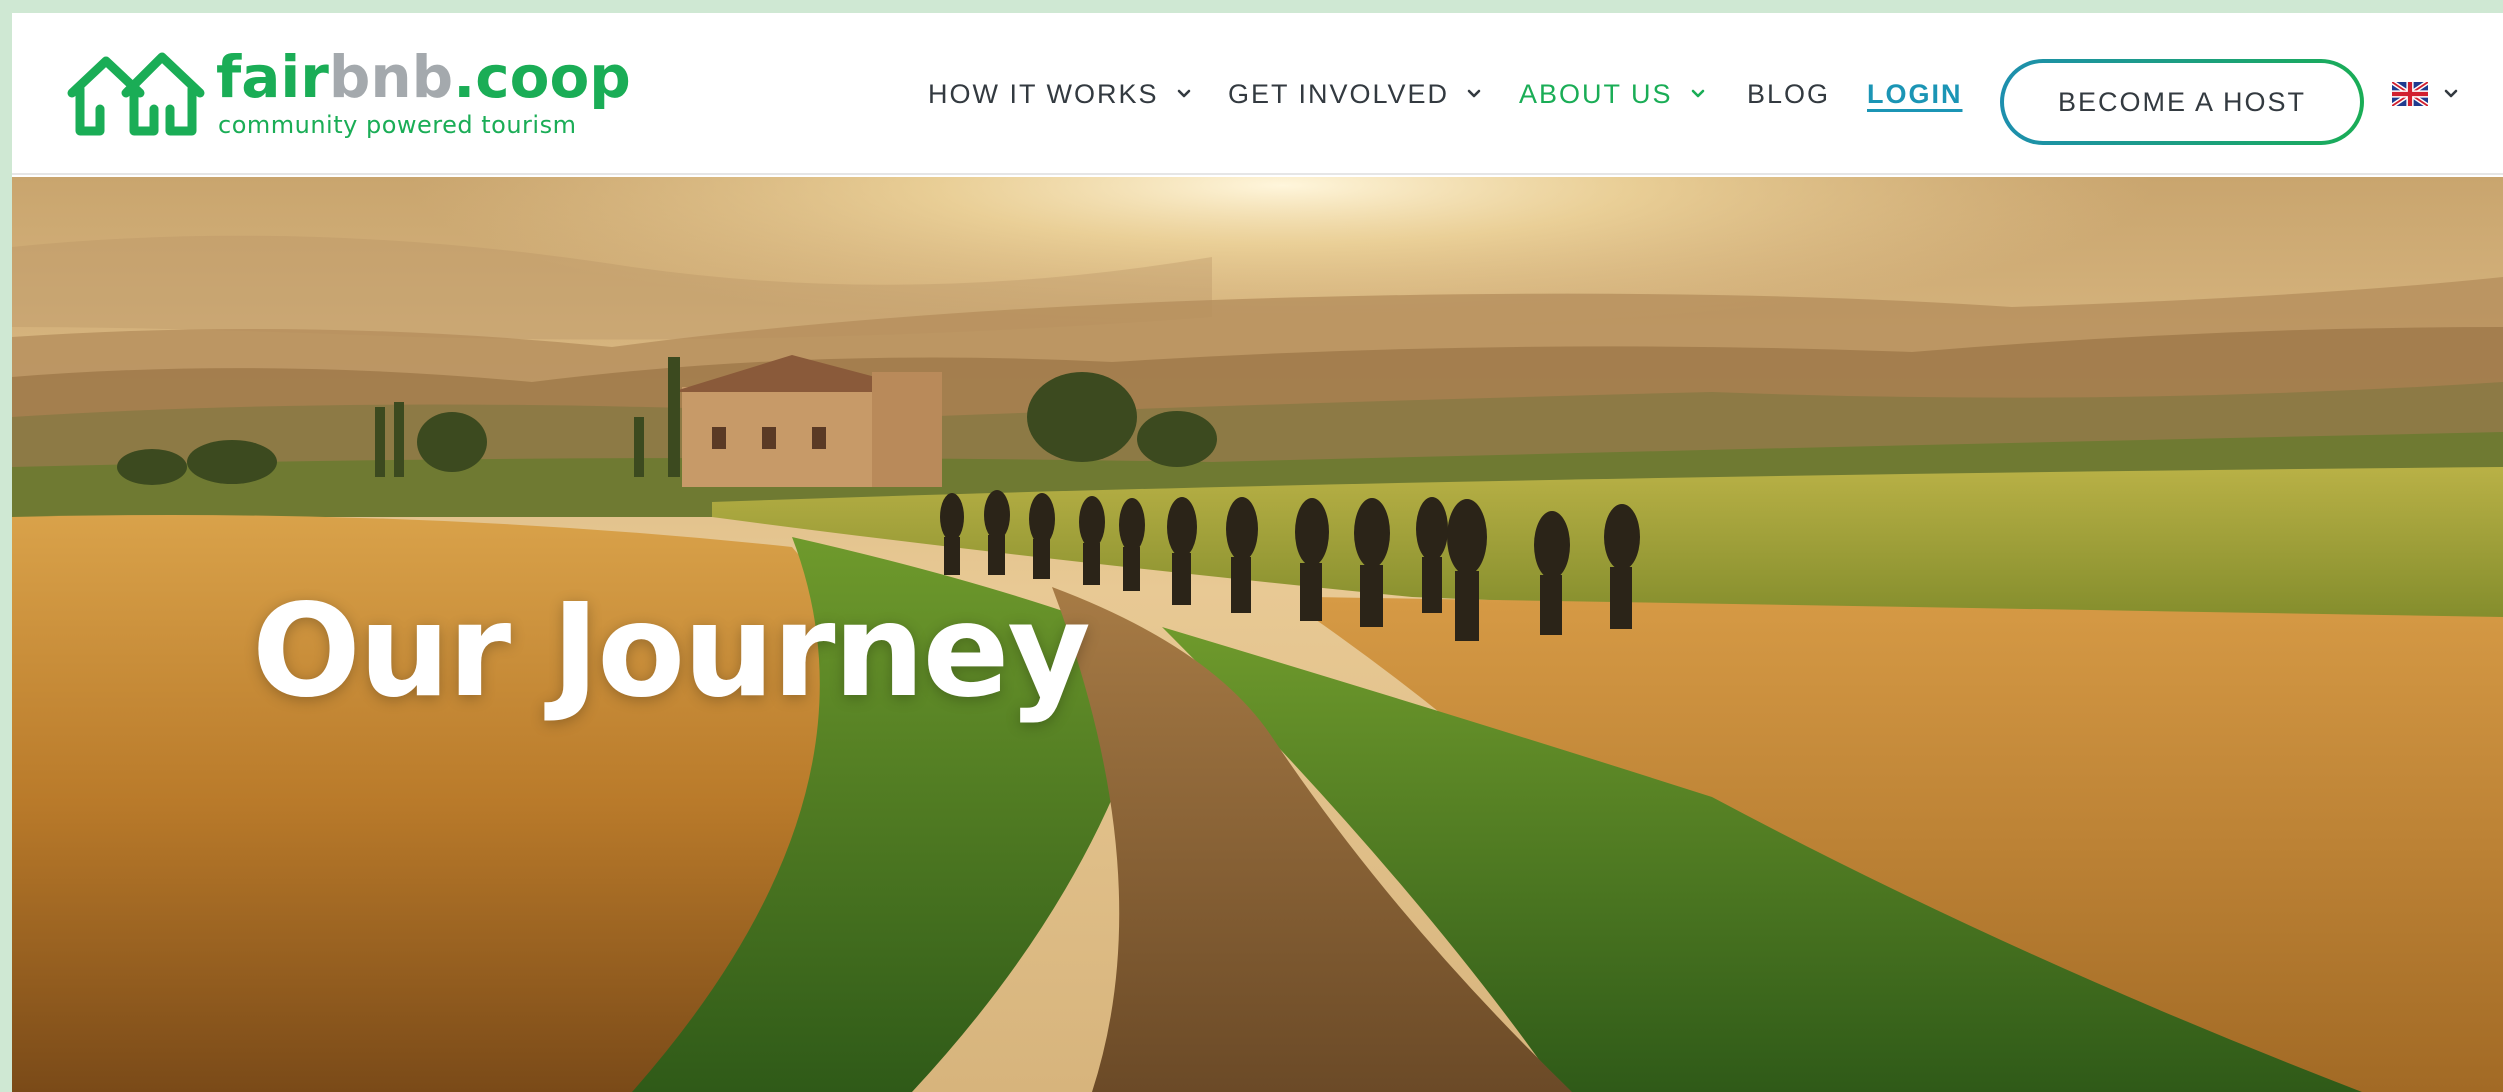  I want to click on brand-tagline: community powered tourism, so click(397, 125).